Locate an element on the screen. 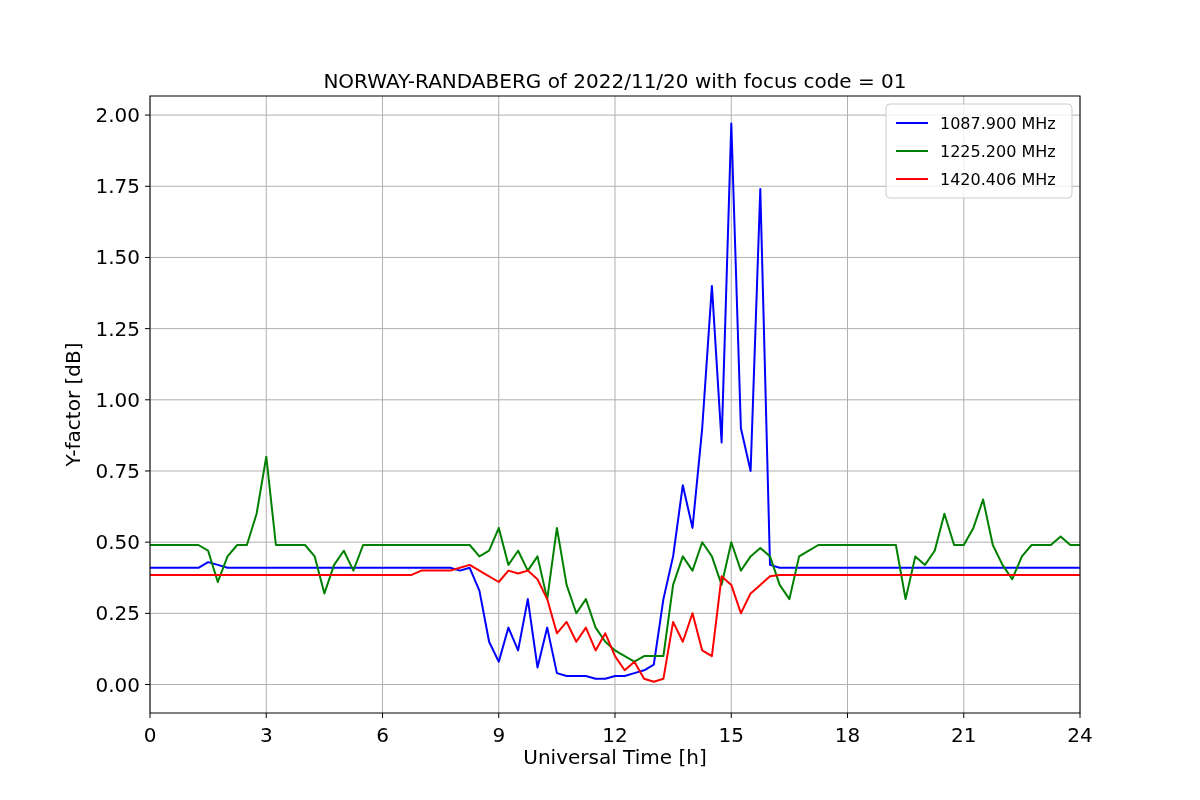  tick-label: 6 is located at coordinates (382, 735).